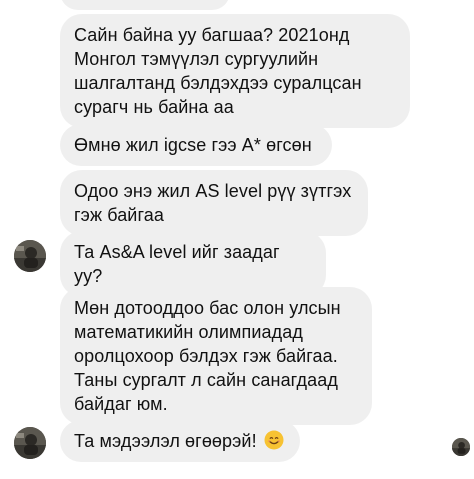  I want to click on message-text: Та As&A level ийг заадаг уу?, so click(177, 264).